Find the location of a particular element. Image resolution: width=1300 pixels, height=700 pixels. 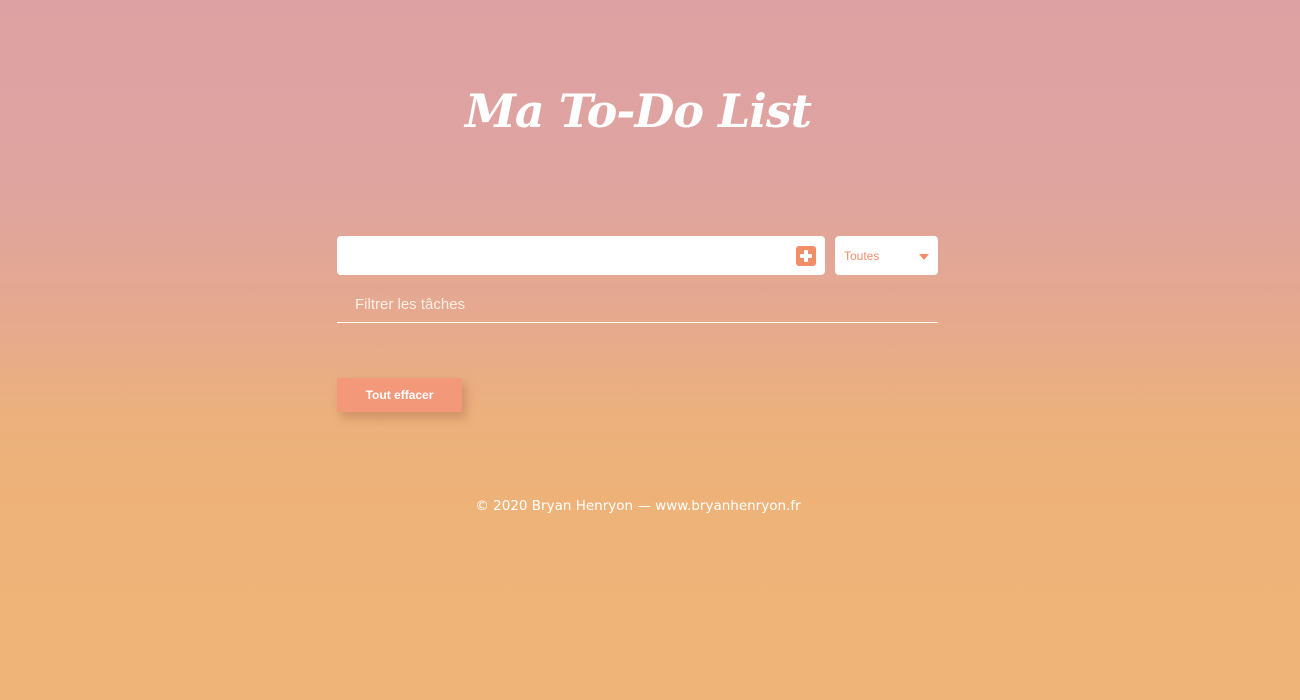

add-task-input is located at coordinates (565, 255).